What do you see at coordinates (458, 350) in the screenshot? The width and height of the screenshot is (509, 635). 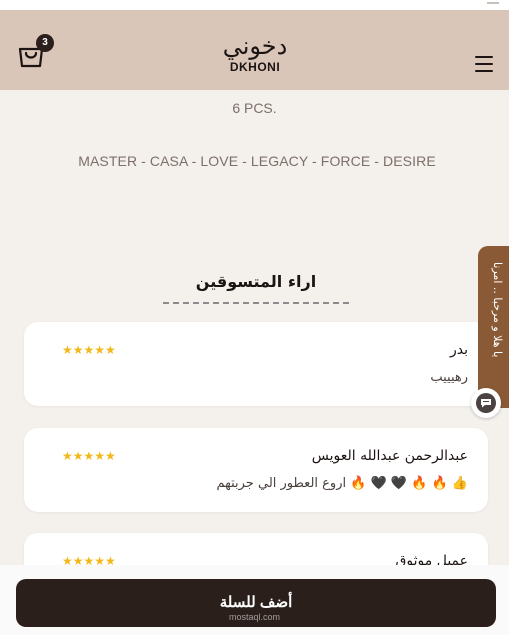 I see `reviewer-name: بدر` at bounding box center [458, 350].